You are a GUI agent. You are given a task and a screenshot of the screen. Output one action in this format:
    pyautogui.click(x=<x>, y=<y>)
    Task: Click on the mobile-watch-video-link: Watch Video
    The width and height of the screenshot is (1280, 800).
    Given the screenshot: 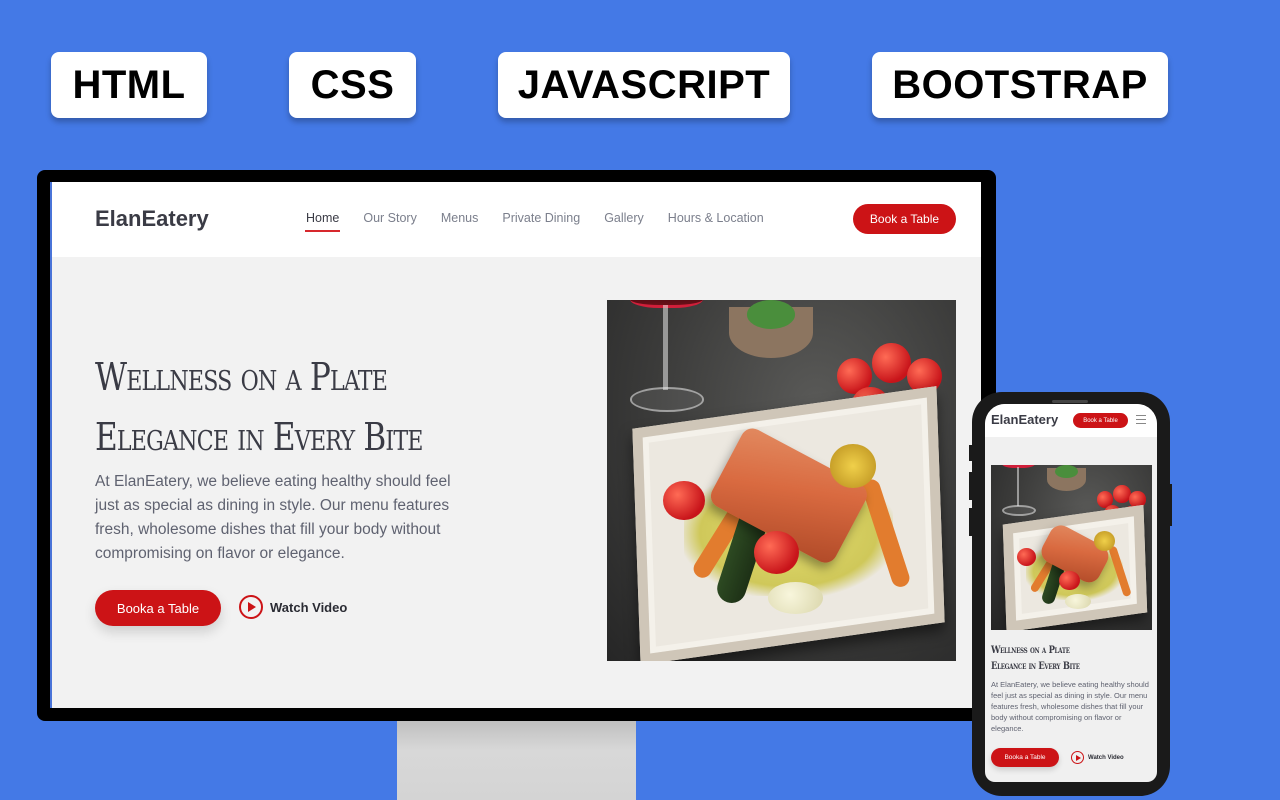 What is the action you would take?
    pyautogui.click(x=1097, y=757)
    